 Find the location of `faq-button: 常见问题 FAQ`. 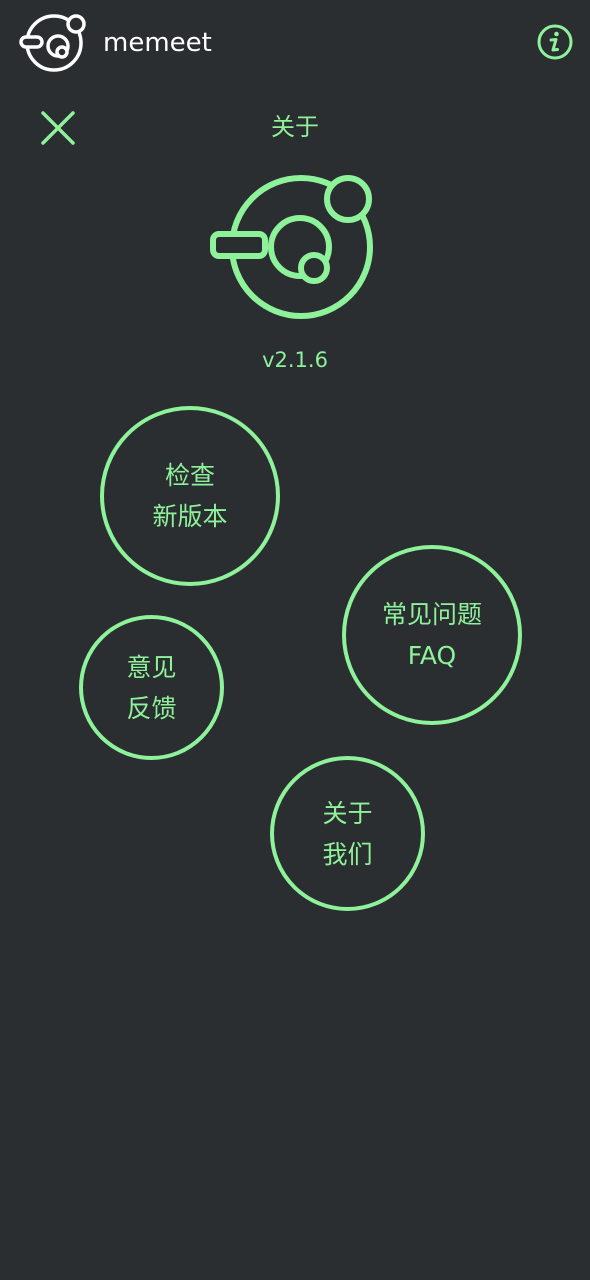

faq-button: 常见问题 FAQ is located at coordinates (432, 635).